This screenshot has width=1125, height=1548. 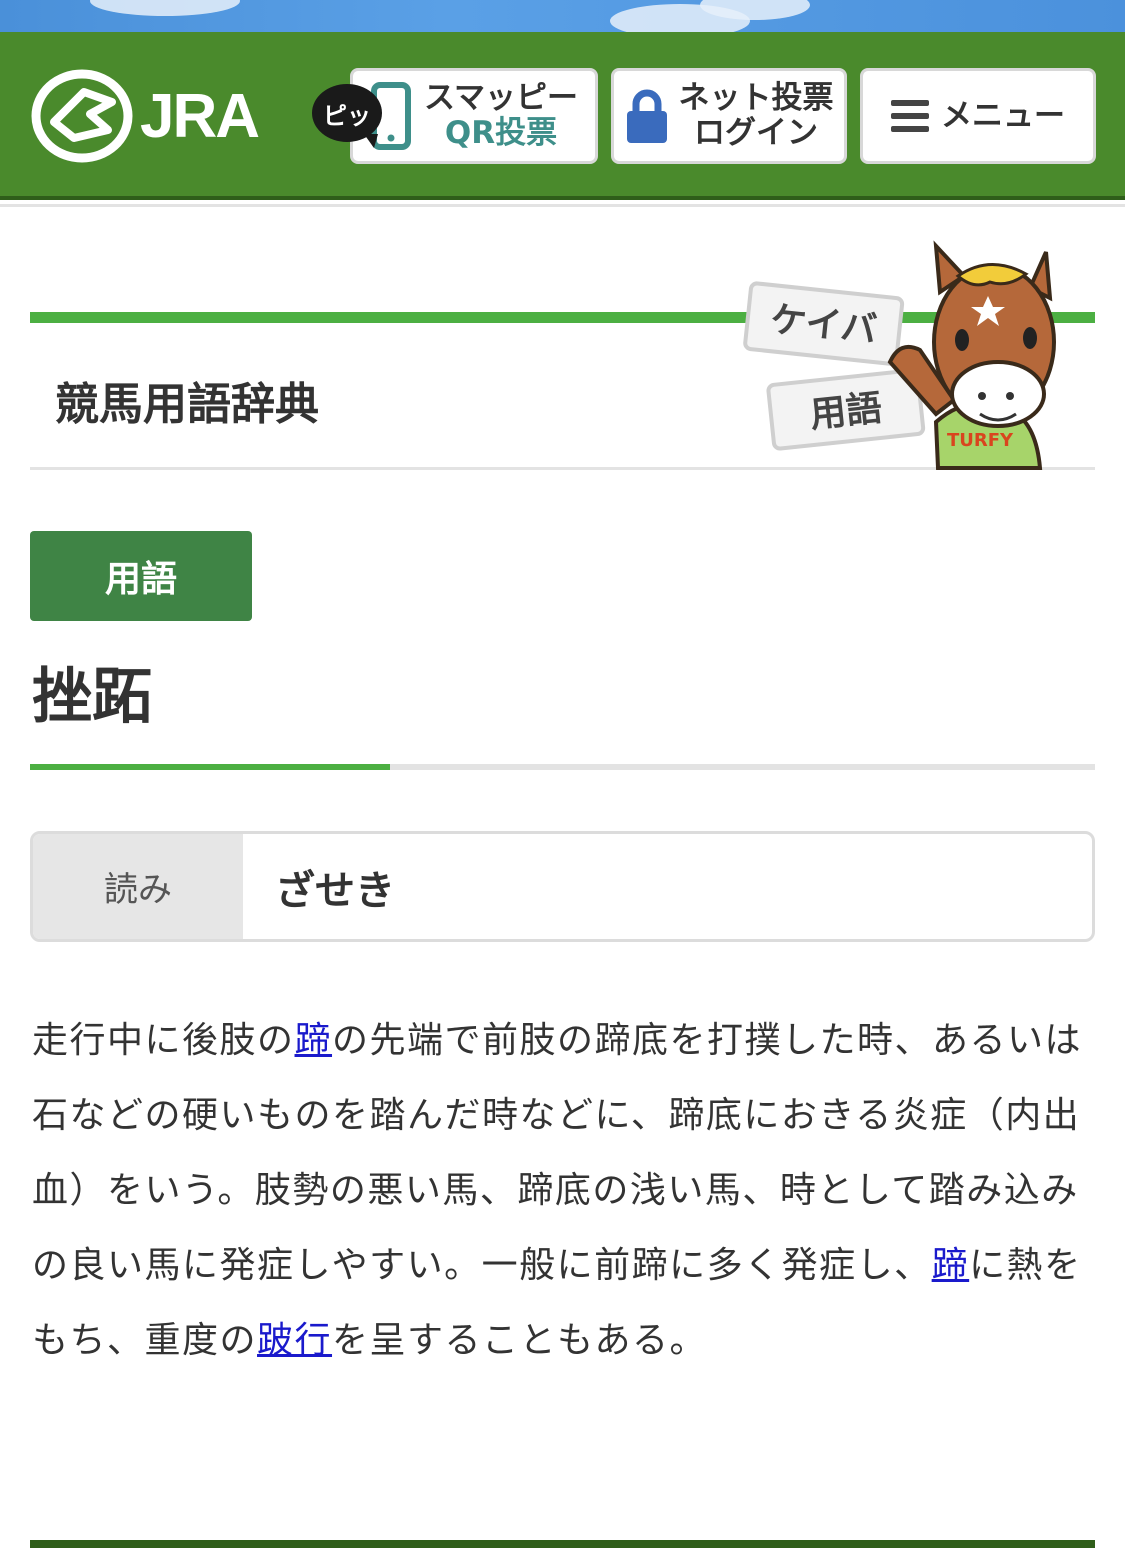 I want to click on term-heading: 挫跖, so click(x=92, y=697).